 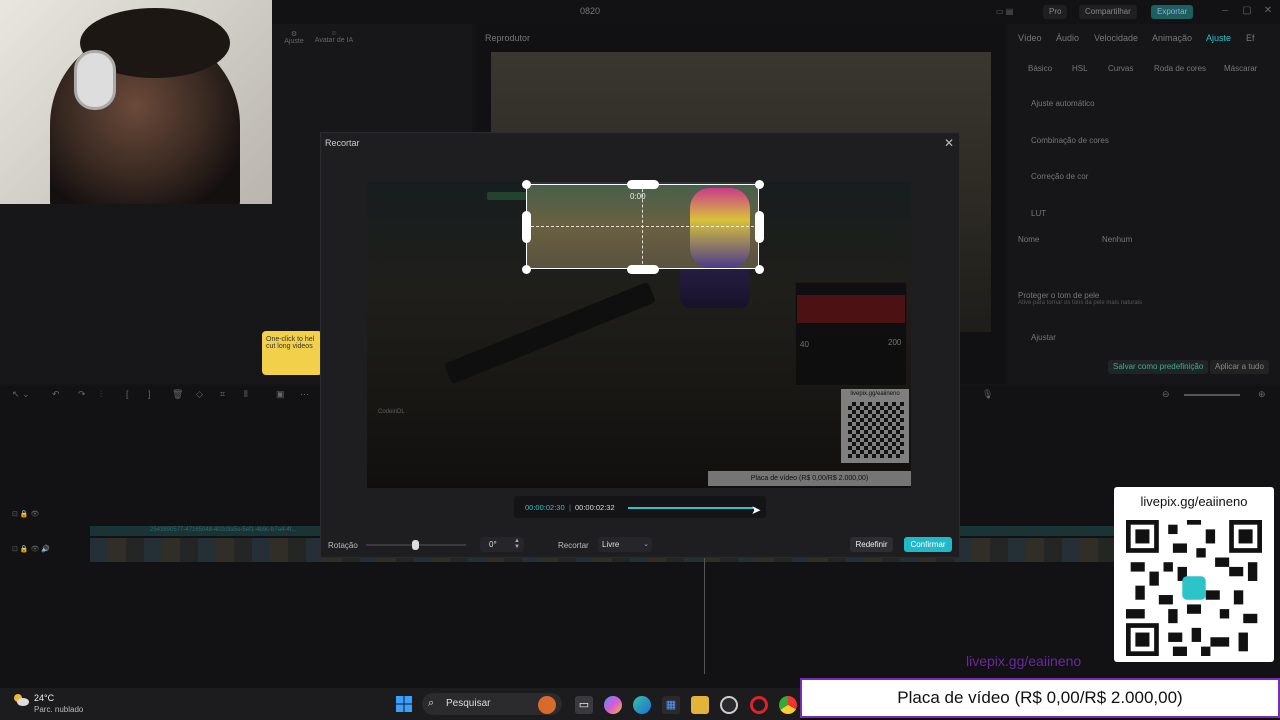 I want to click on lut-name-select: Nenhum, so click(x=1117, y=239).